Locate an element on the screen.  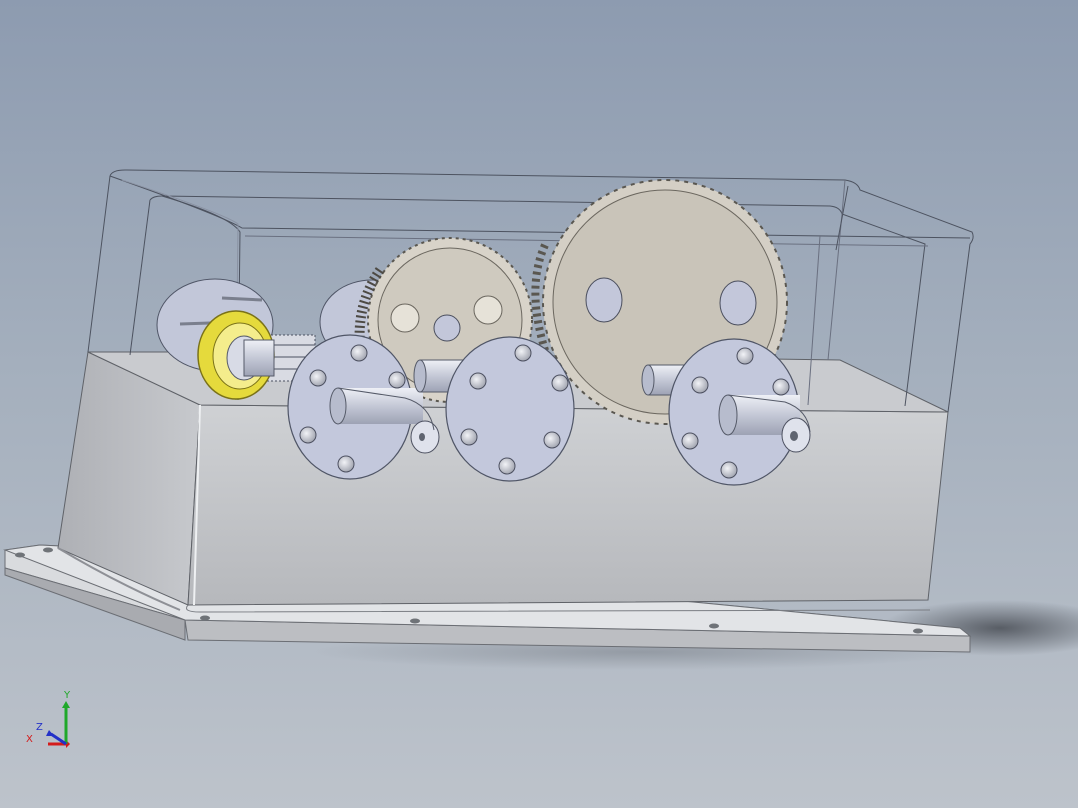
z-axis-label: Z is located at coordinates (39, 727).